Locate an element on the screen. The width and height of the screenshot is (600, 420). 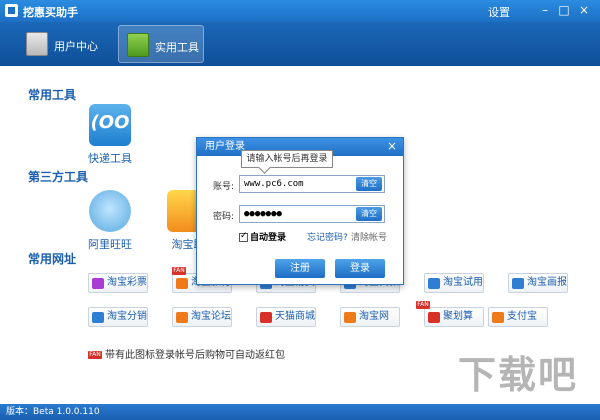
taobao-lottery-icon is located at coordinates (98, 283).